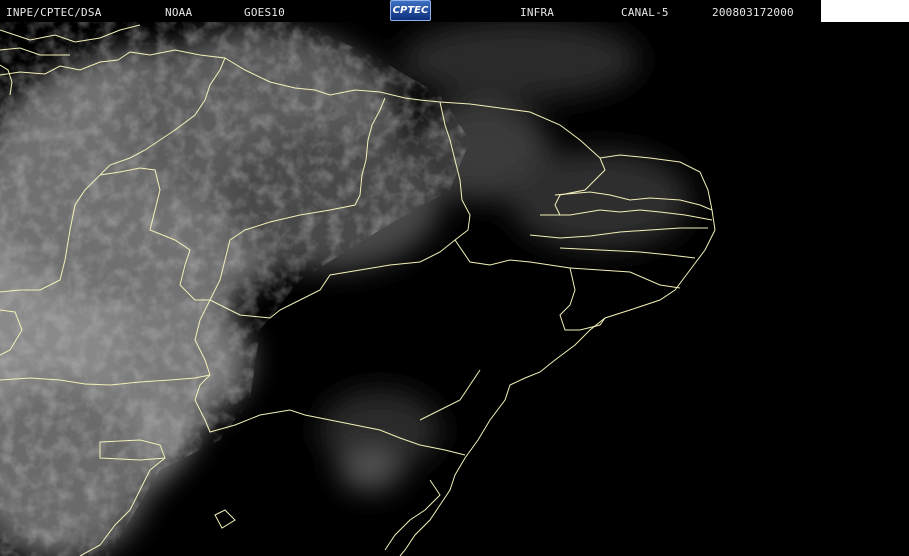 The image size is (909, 556). What do you see at coordinates (865, 11) in the screenshot?
I see `blank-panel` at bounding box center [865, 11].